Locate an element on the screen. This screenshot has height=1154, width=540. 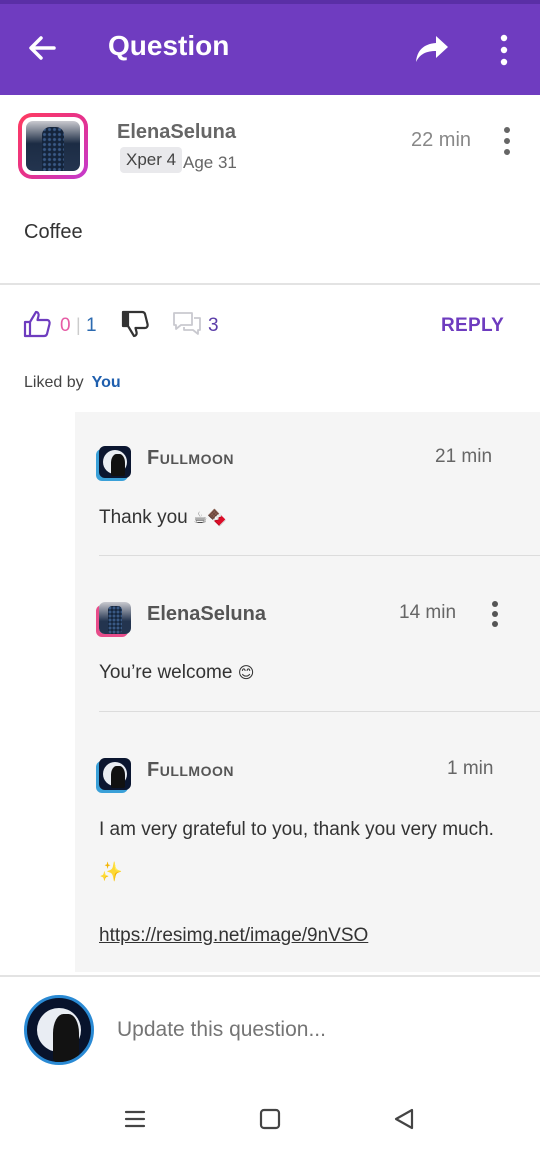
reply-item: ElenaSeluna 14 min You’re welcome 😊 is located at coordinates (307, 633).